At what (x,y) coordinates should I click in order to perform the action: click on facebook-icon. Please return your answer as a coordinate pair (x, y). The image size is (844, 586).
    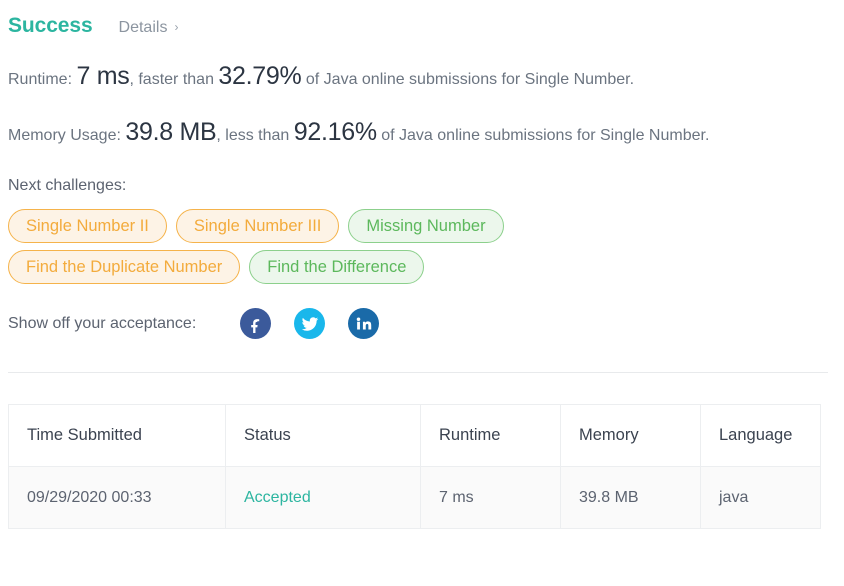
    Looking at the image, I should click on (256, 323).